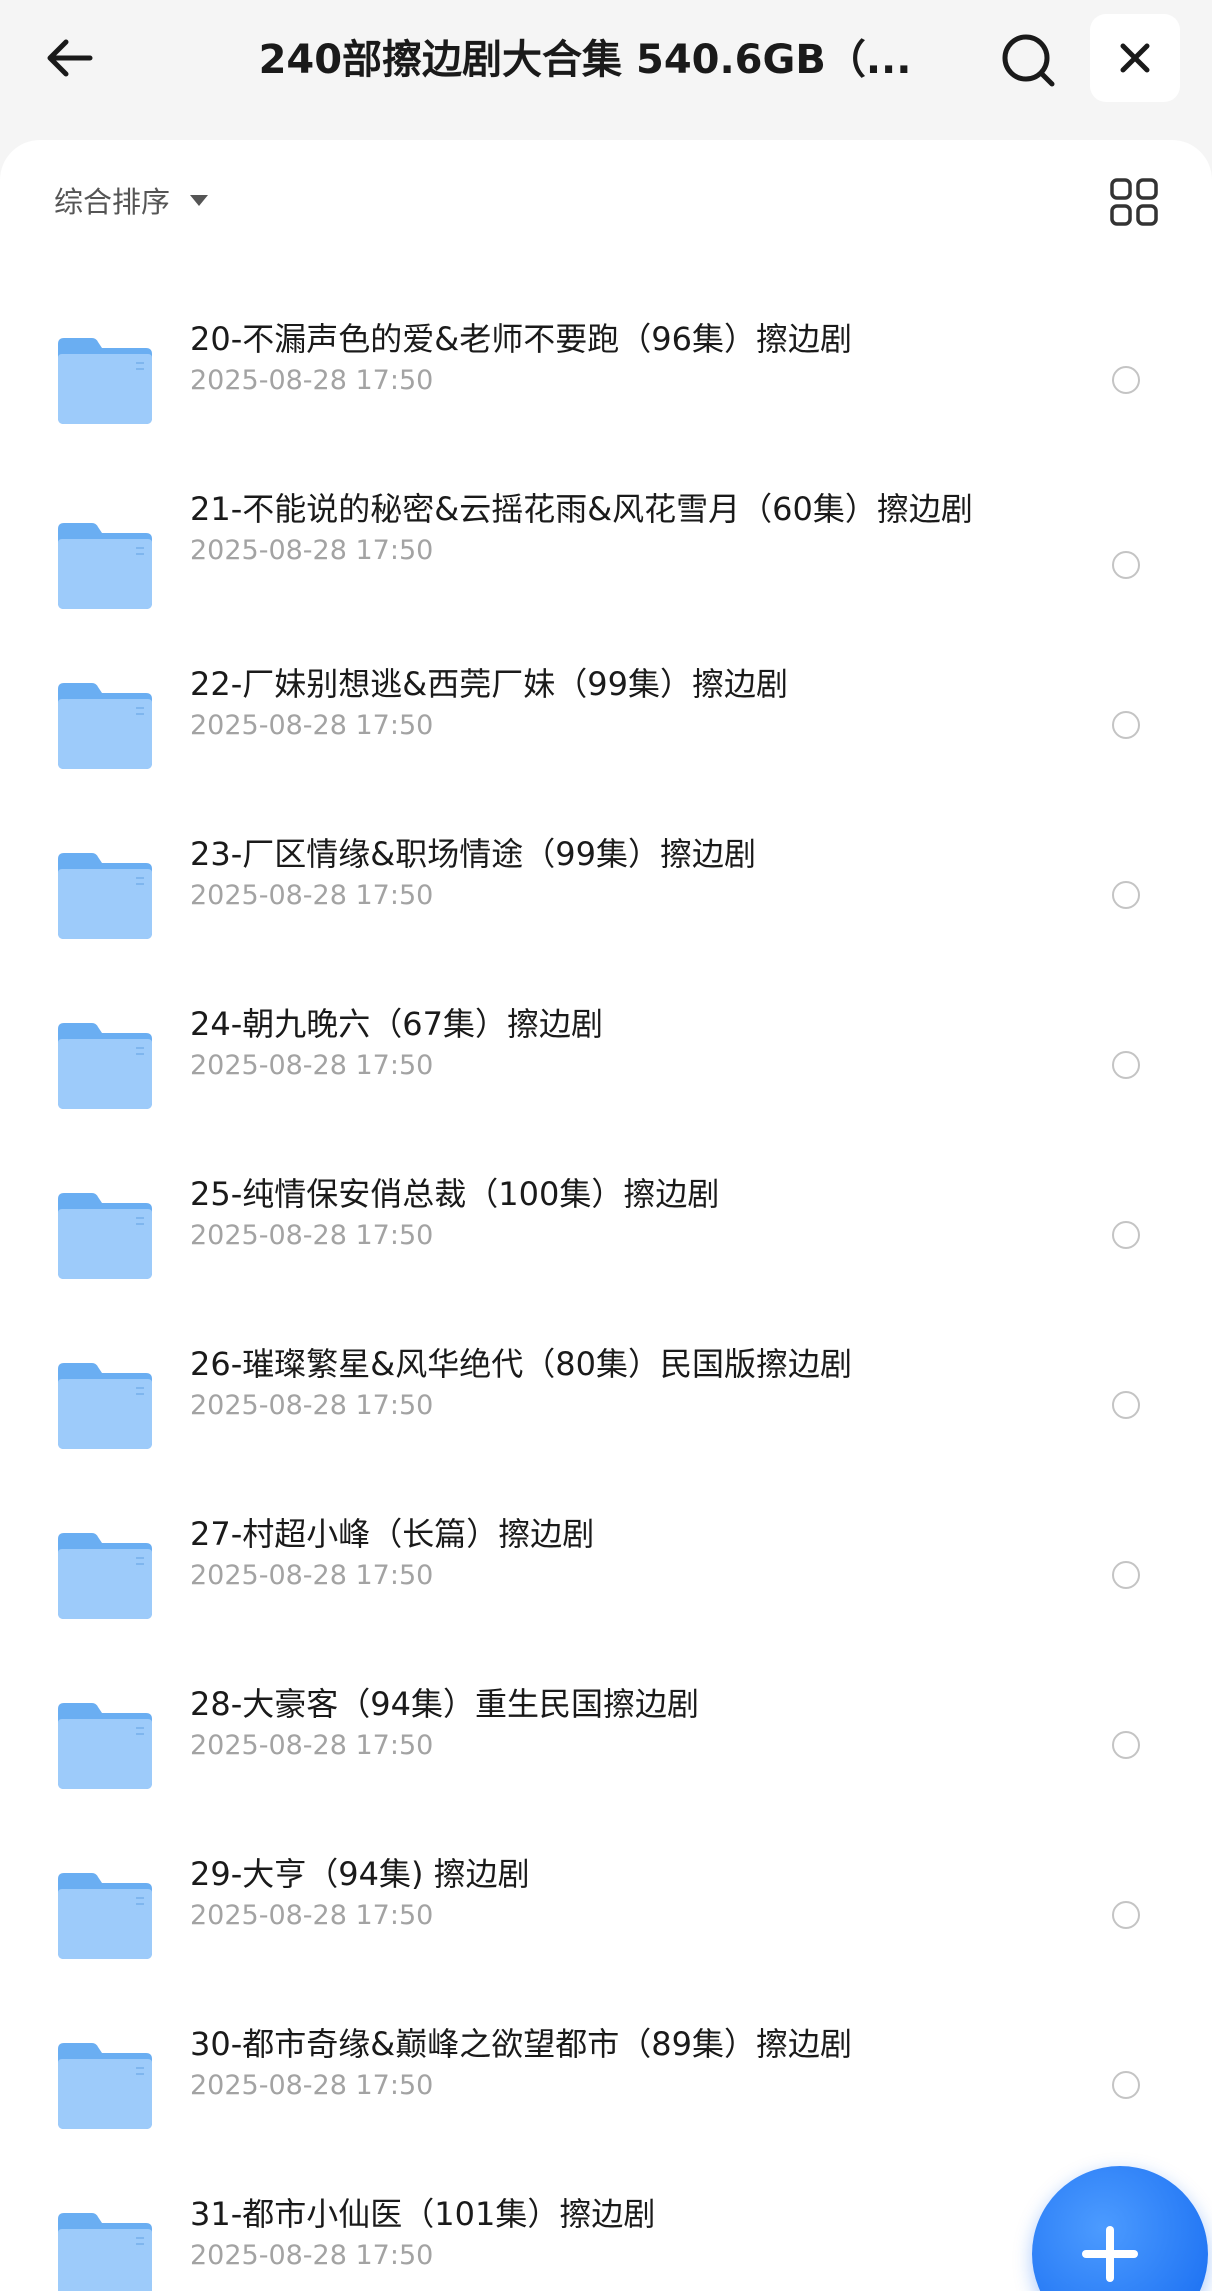 Image resolution: width=1212 pixels, height=2291 pixels. Describe the element at coordinates (360, 1874) in the screenshot. I see `file-name: 29-大亨（94集) 擦边剧` at that location.